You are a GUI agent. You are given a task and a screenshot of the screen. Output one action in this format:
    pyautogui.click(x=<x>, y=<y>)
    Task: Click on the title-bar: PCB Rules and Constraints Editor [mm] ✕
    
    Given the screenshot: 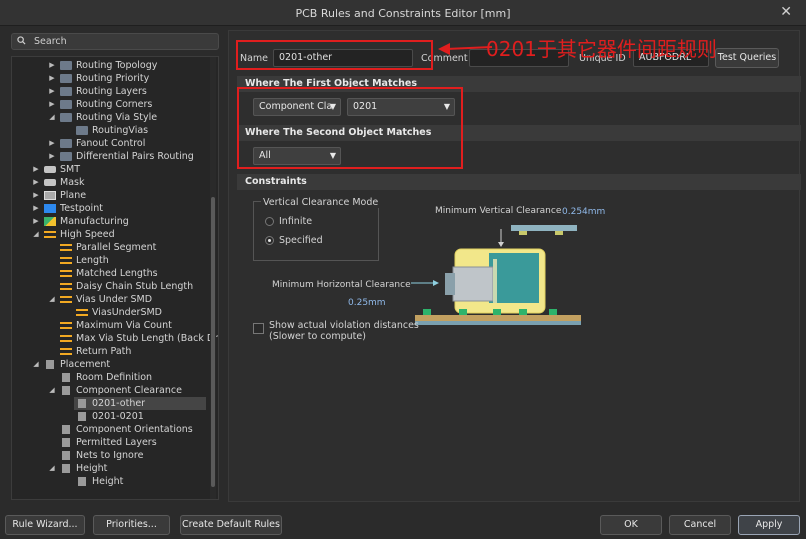 What is the action you would take?
    pyautogui.click(x=403, y=13)
    